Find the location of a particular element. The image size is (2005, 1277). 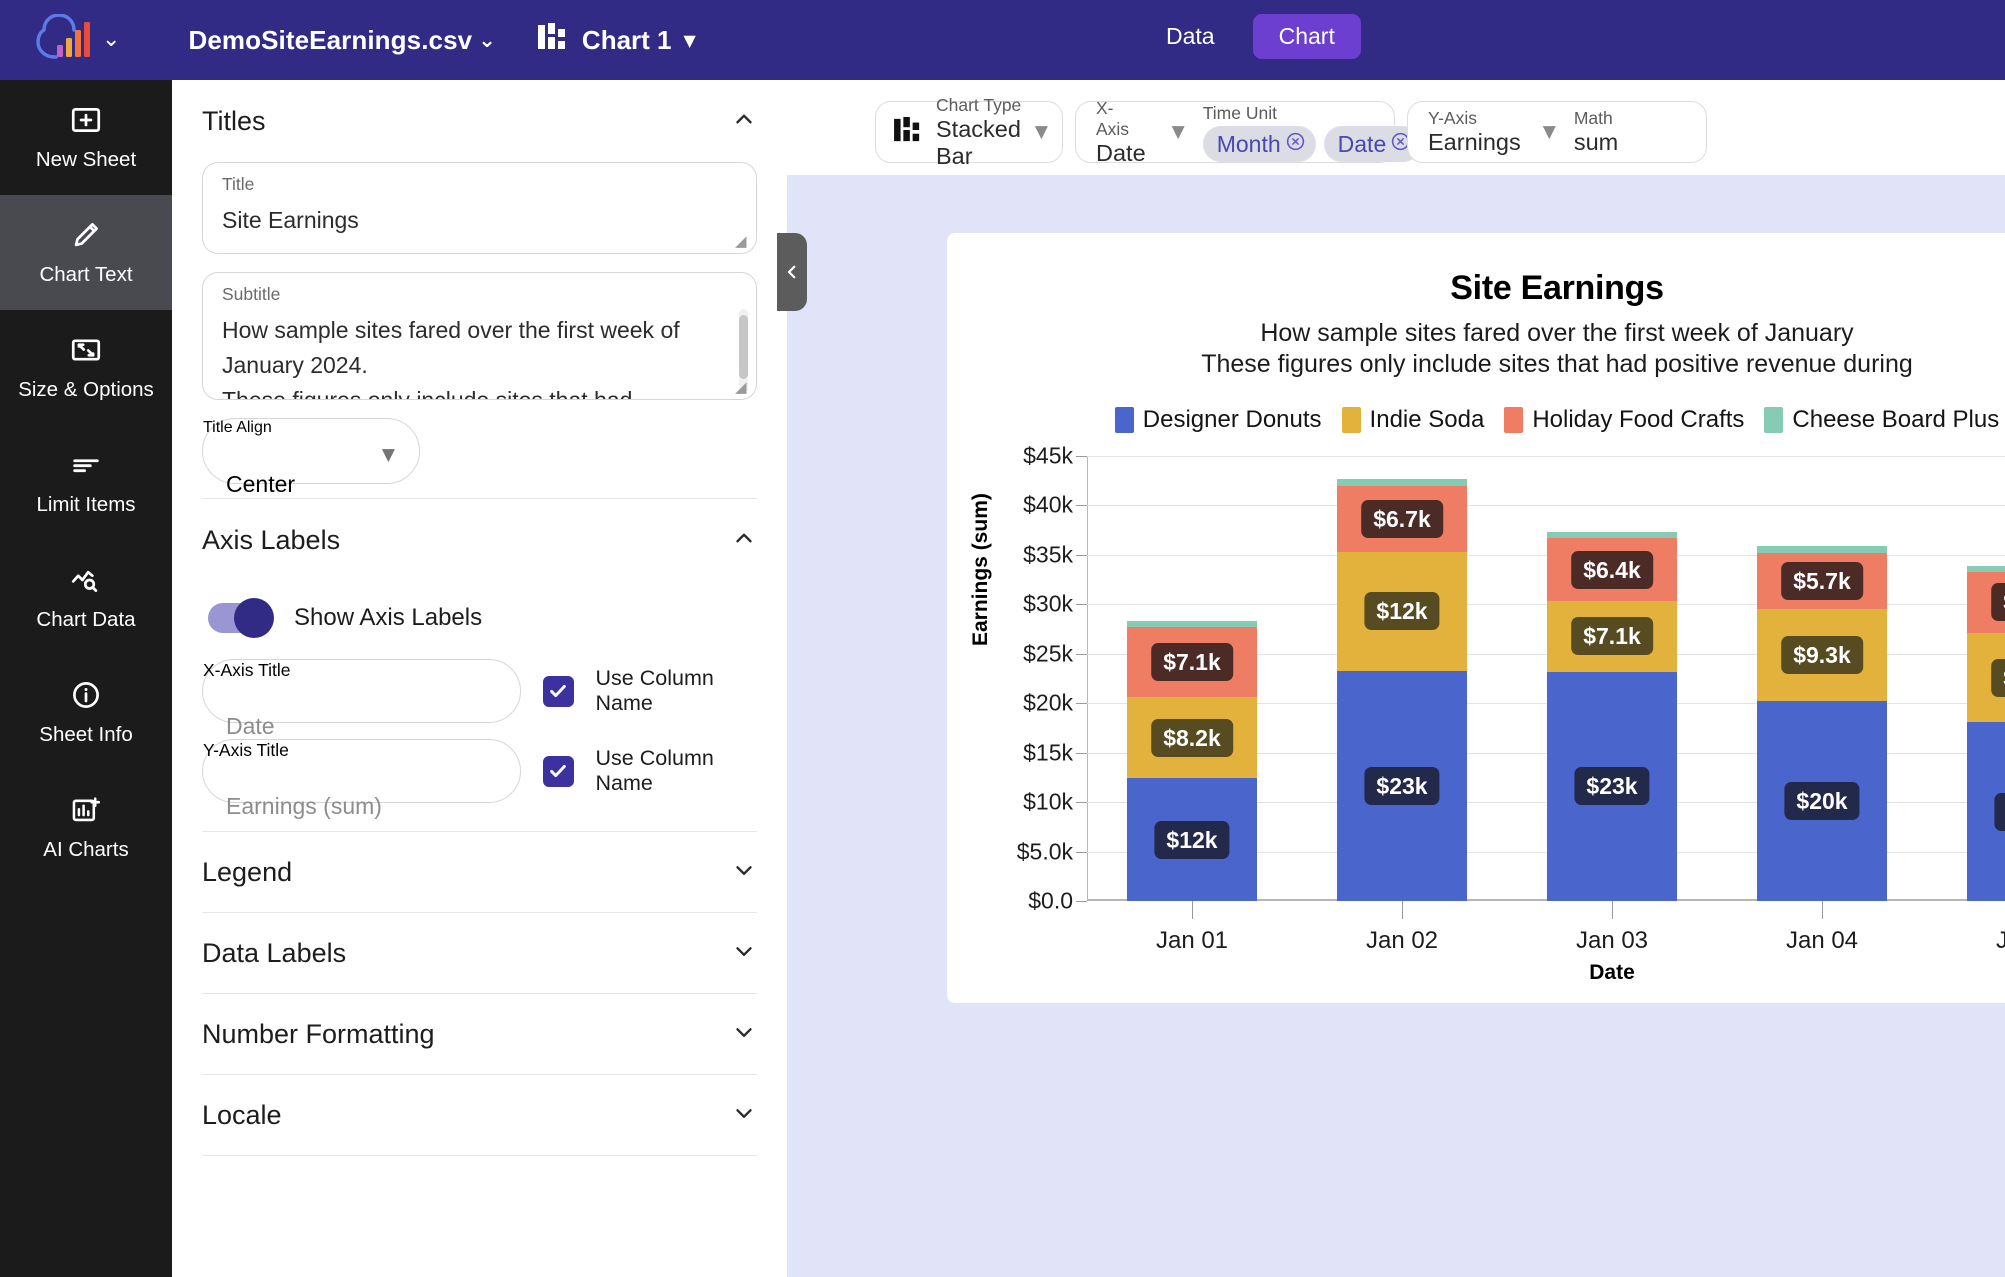

locale-section-header: Locale is located at coordinates (479, 1115).